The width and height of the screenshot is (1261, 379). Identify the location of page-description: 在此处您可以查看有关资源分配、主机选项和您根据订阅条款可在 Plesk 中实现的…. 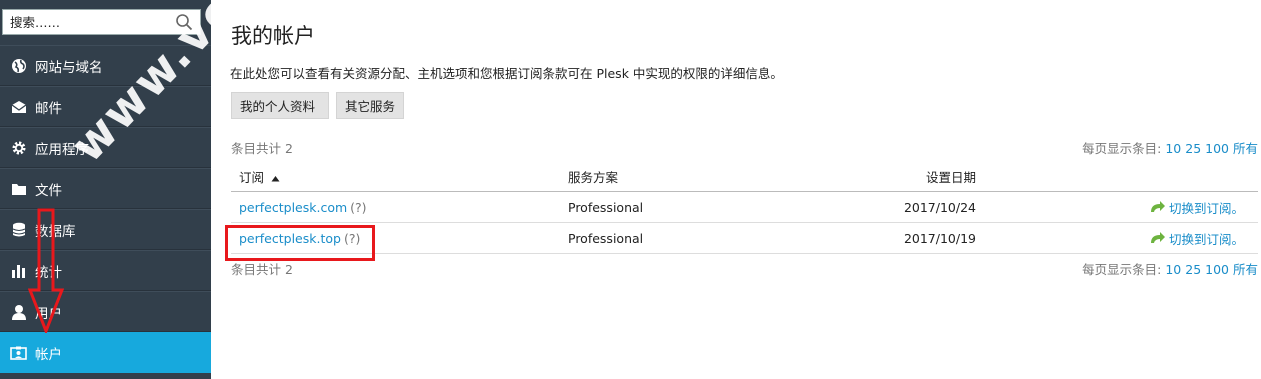
(506, 73).